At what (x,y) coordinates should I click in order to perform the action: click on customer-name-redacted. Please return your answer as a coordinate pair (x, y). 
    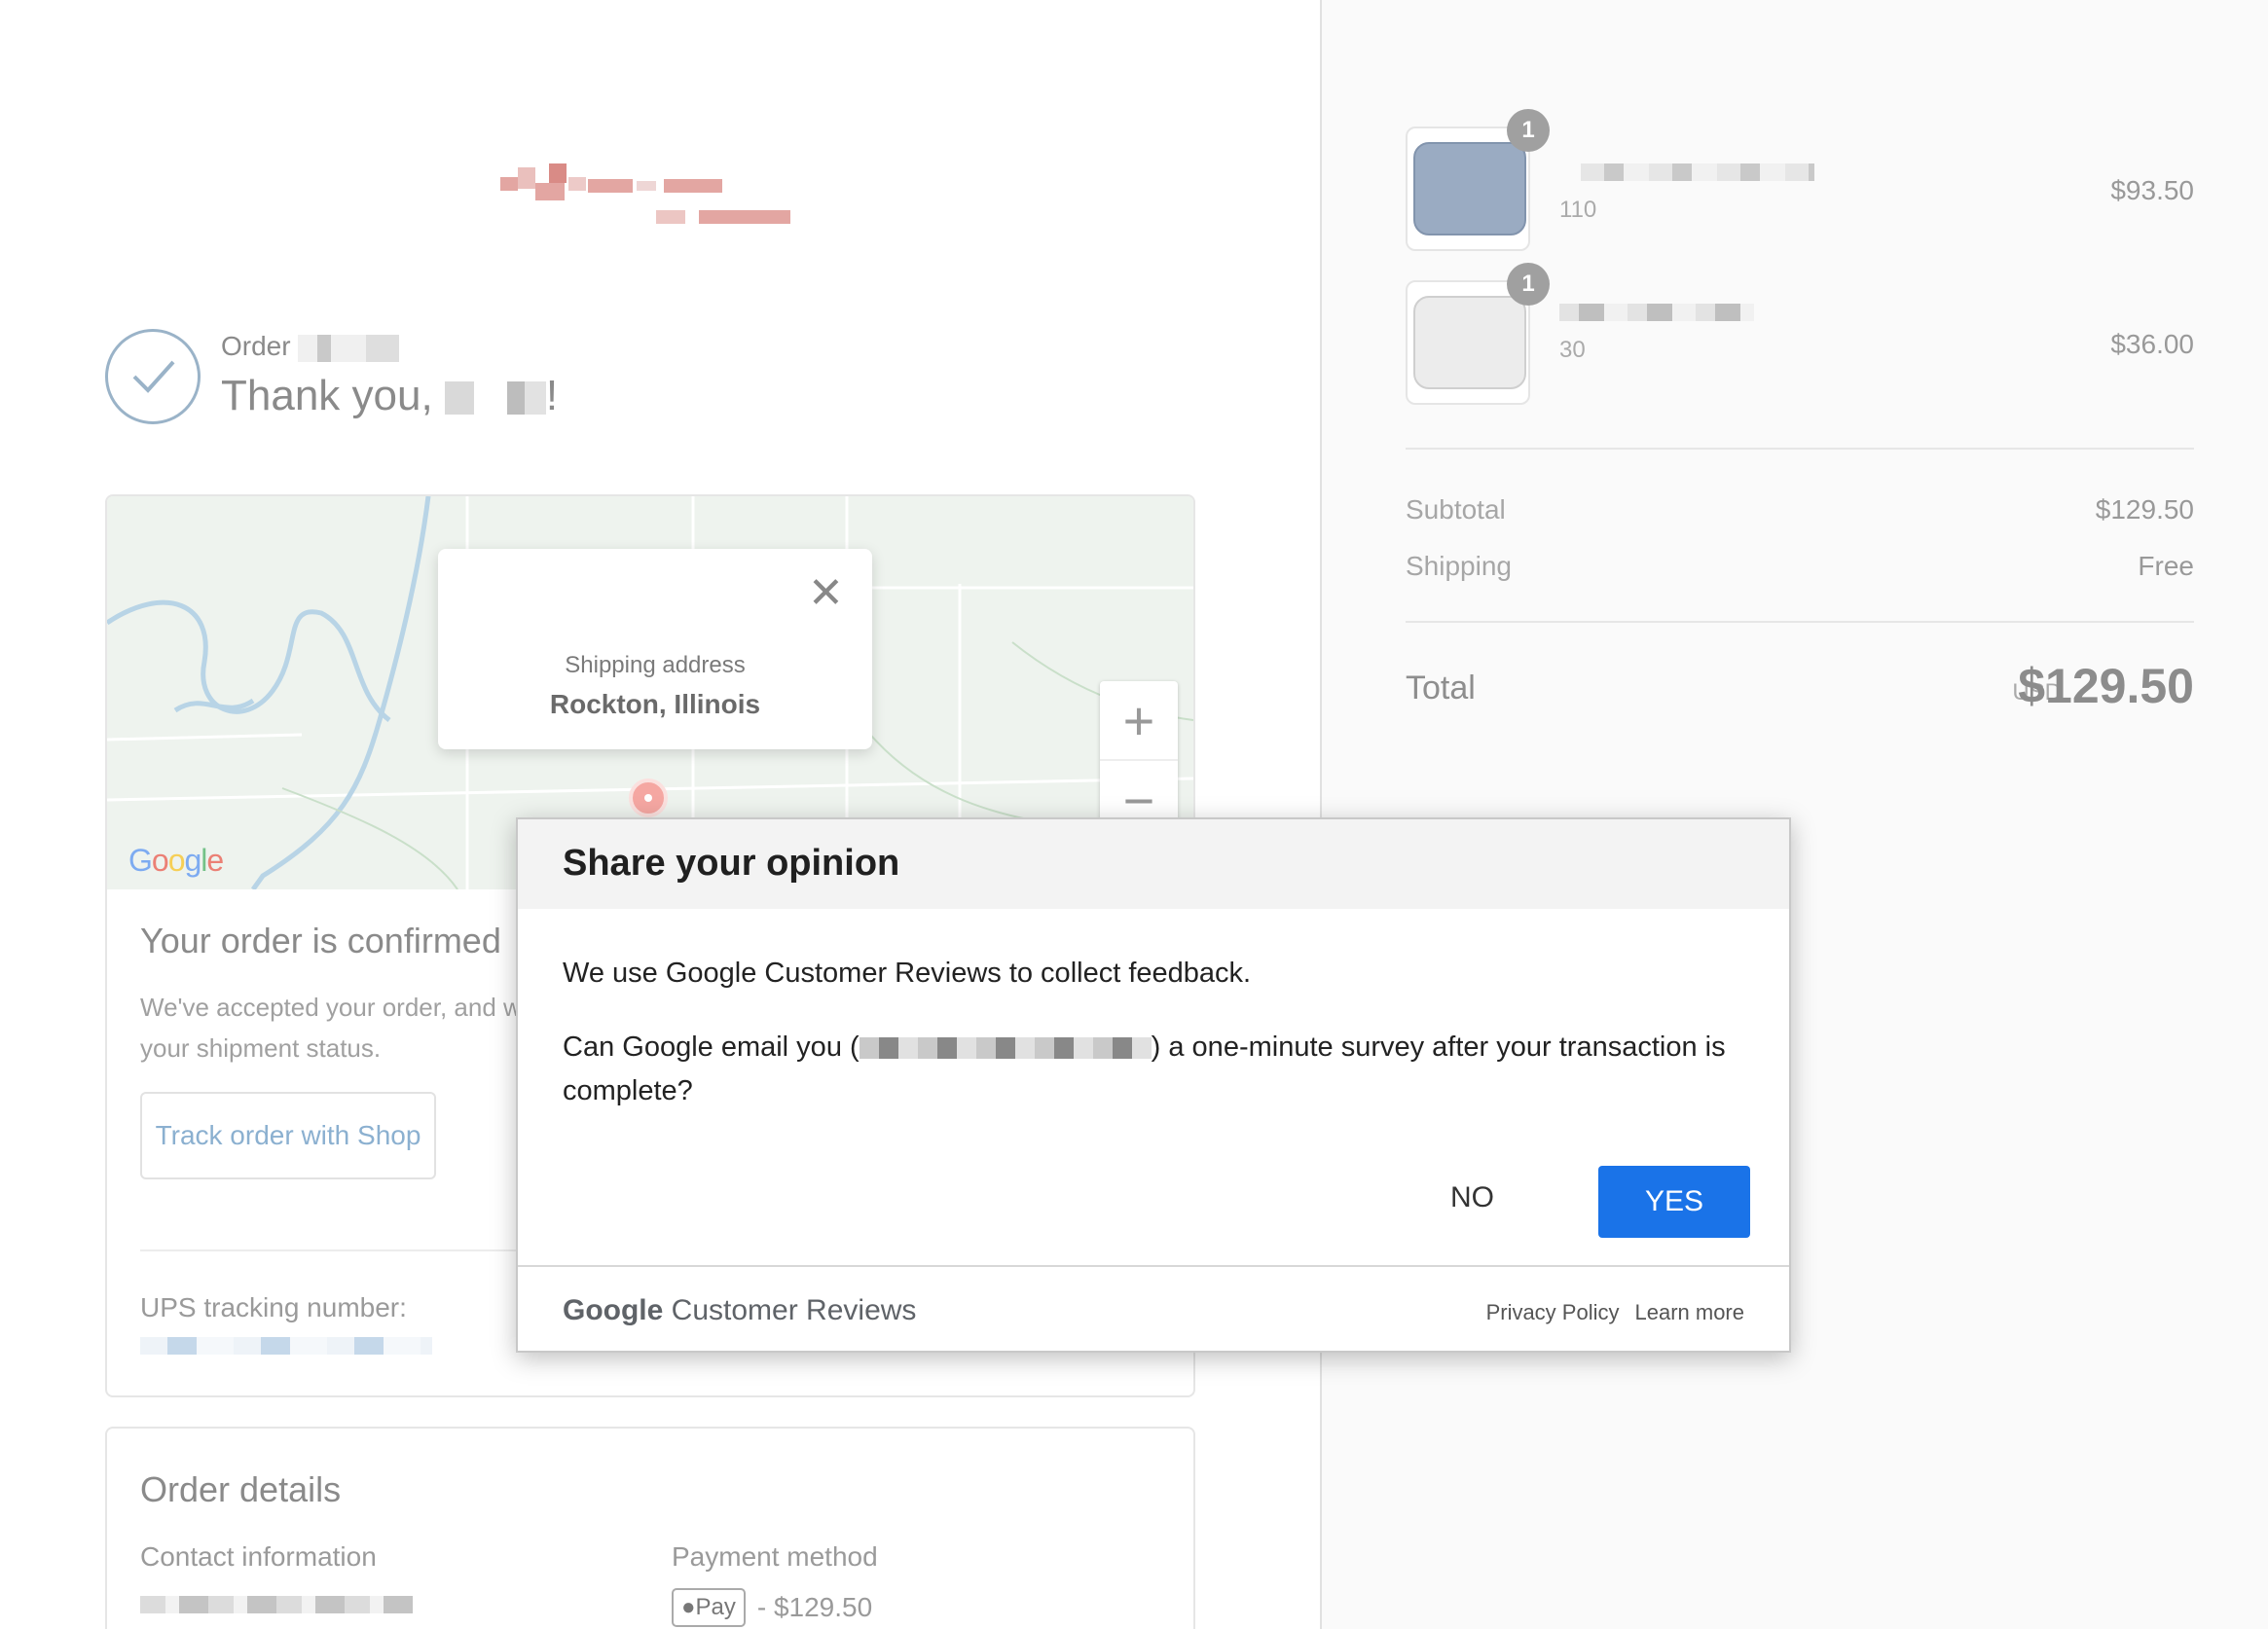
    Looking at the image, I should click on (495, 398).